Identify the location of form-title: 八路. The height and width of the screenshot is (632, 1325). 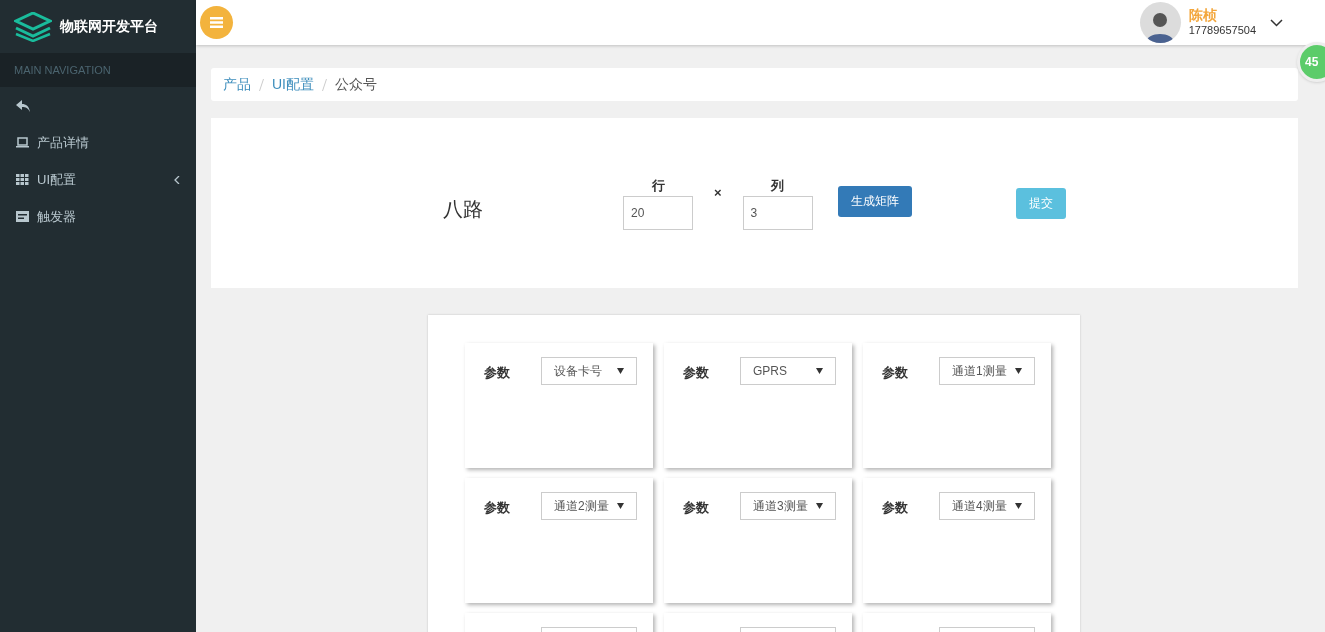
(463, 209).